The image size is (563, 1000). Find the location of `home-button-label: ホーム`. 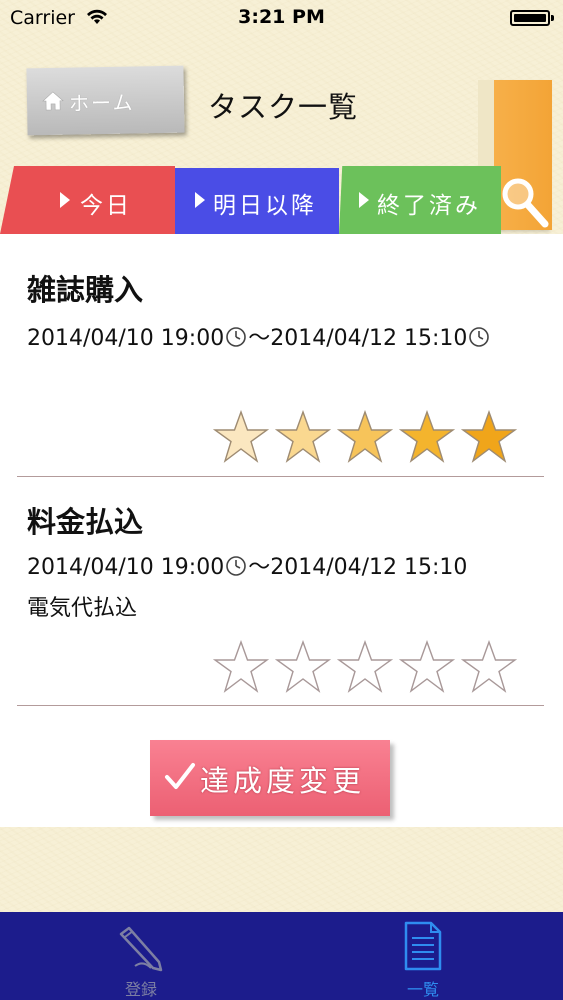

home-button-label: ホーム is located at coordinates (101, 103).